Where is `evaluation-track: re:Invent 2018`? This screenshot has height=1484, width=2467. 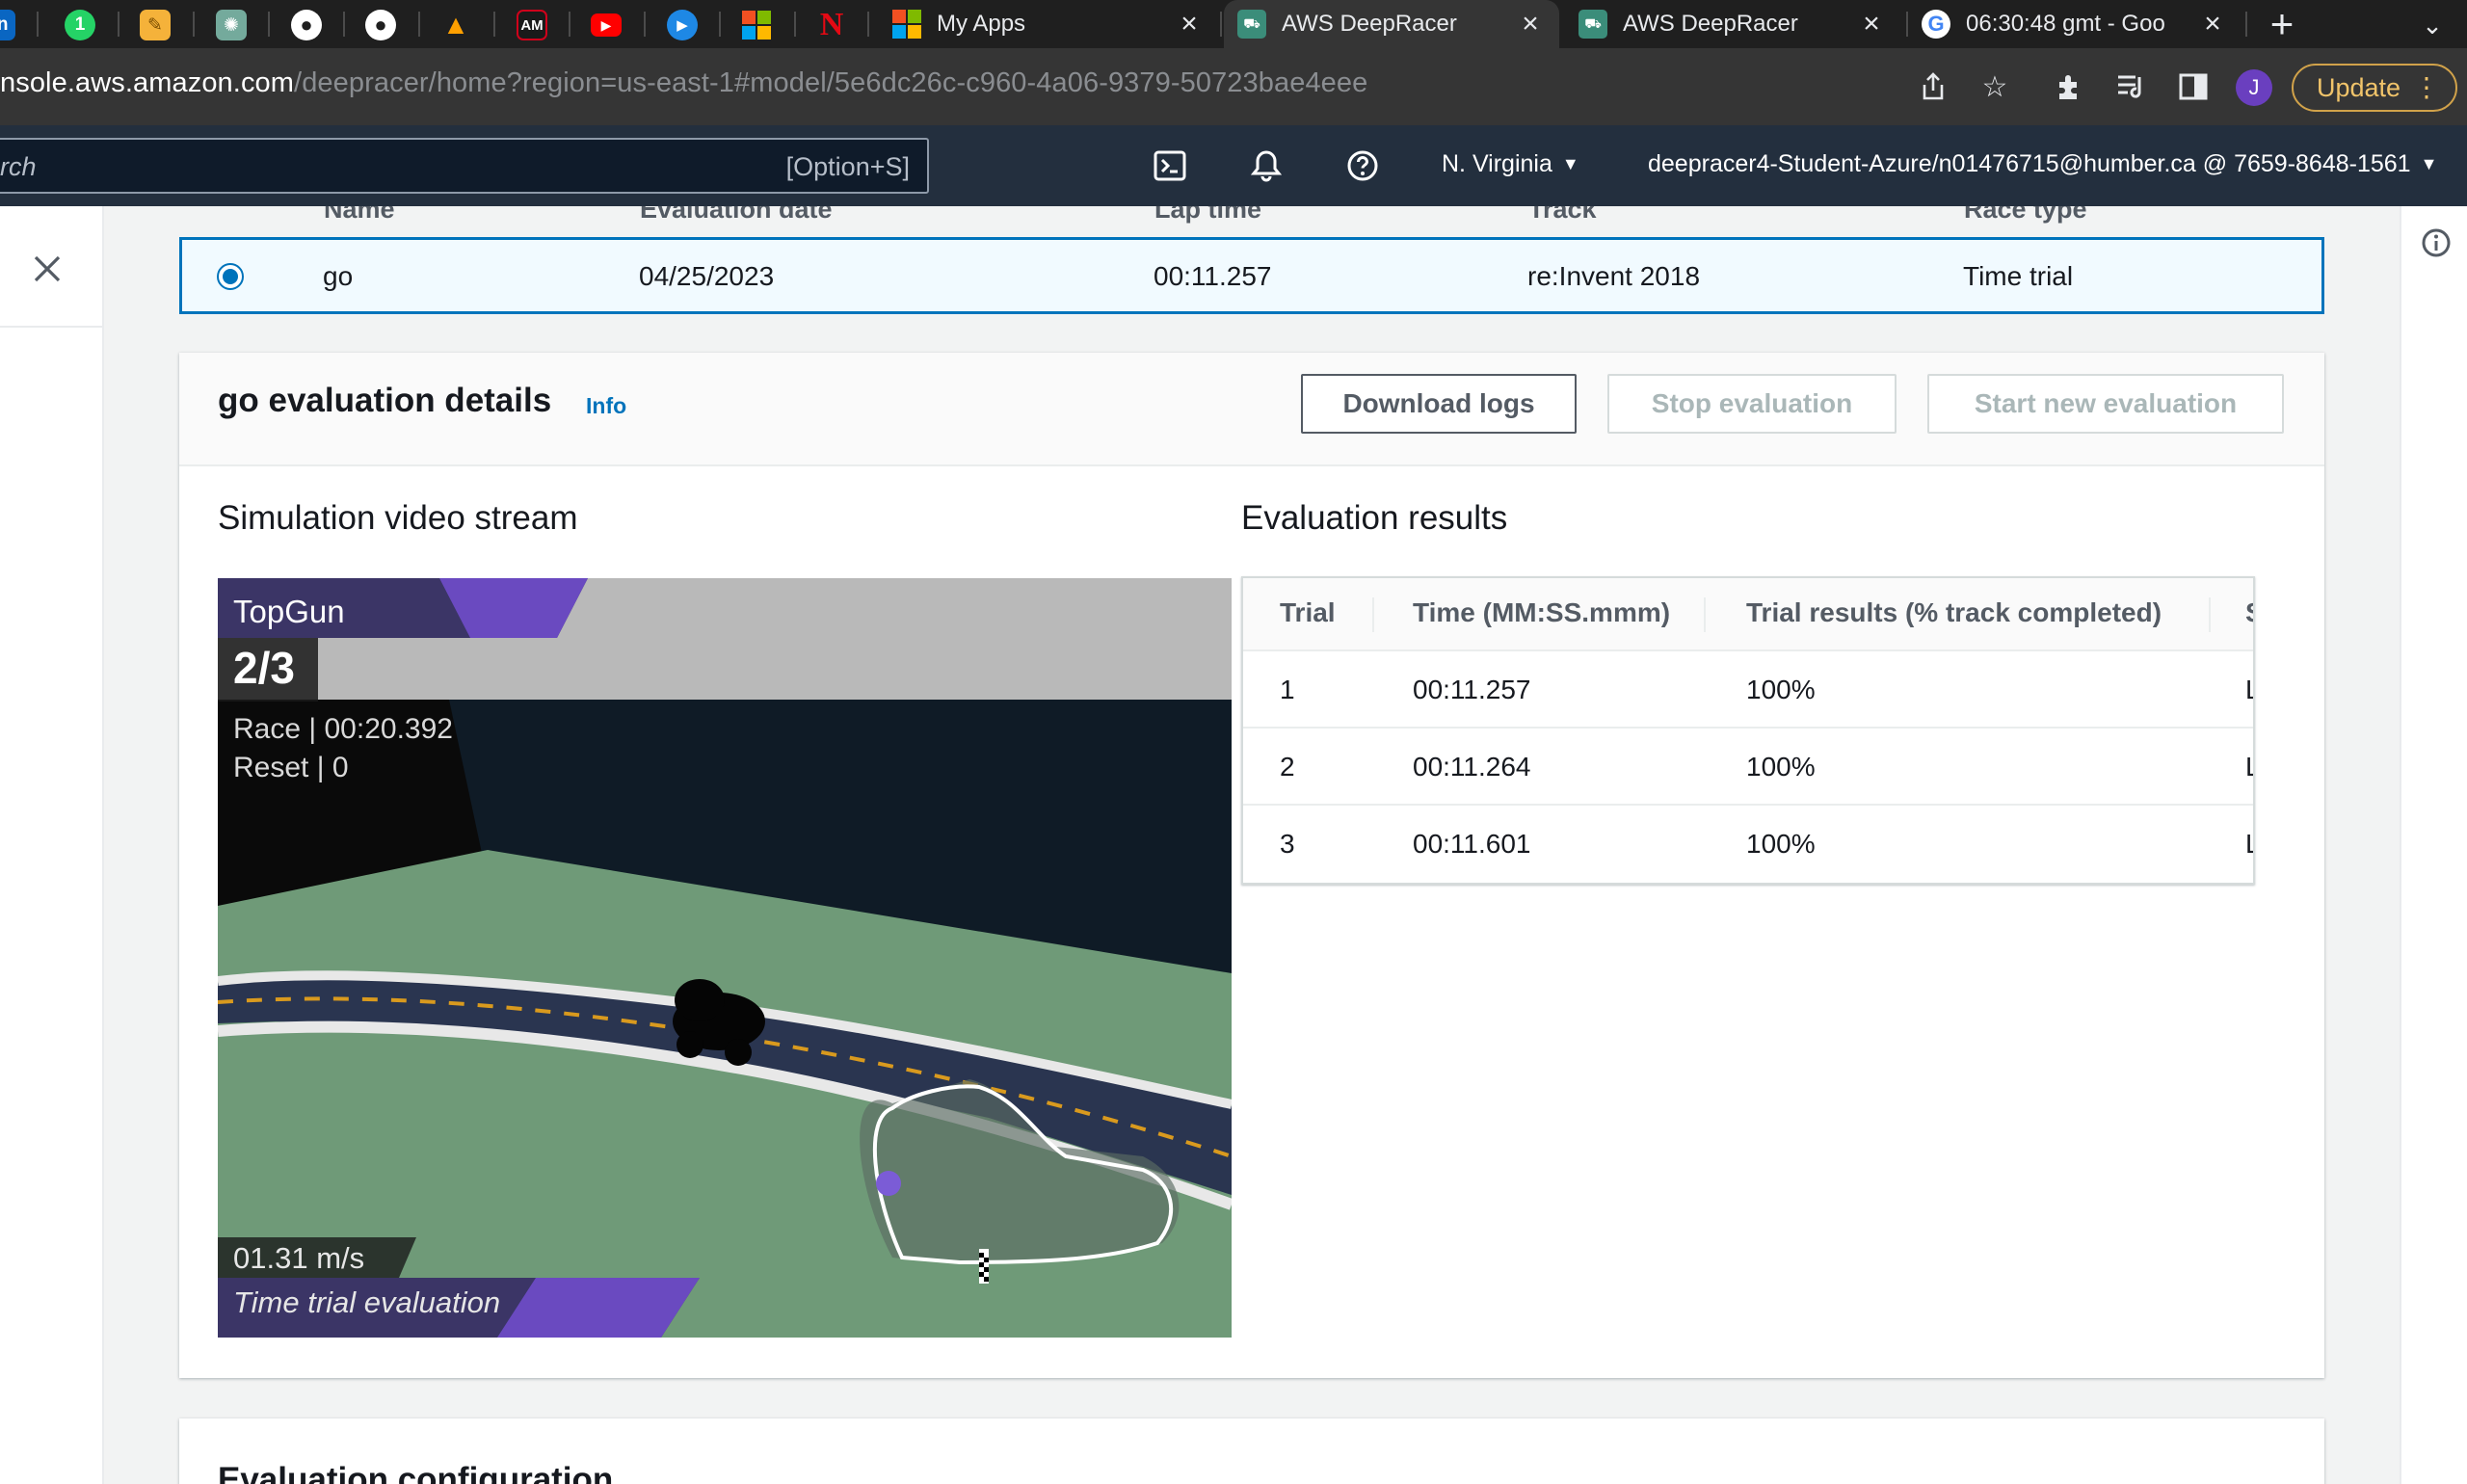 evaluation-track: re:Invent 2018 is located at coordinates (1614, 276).